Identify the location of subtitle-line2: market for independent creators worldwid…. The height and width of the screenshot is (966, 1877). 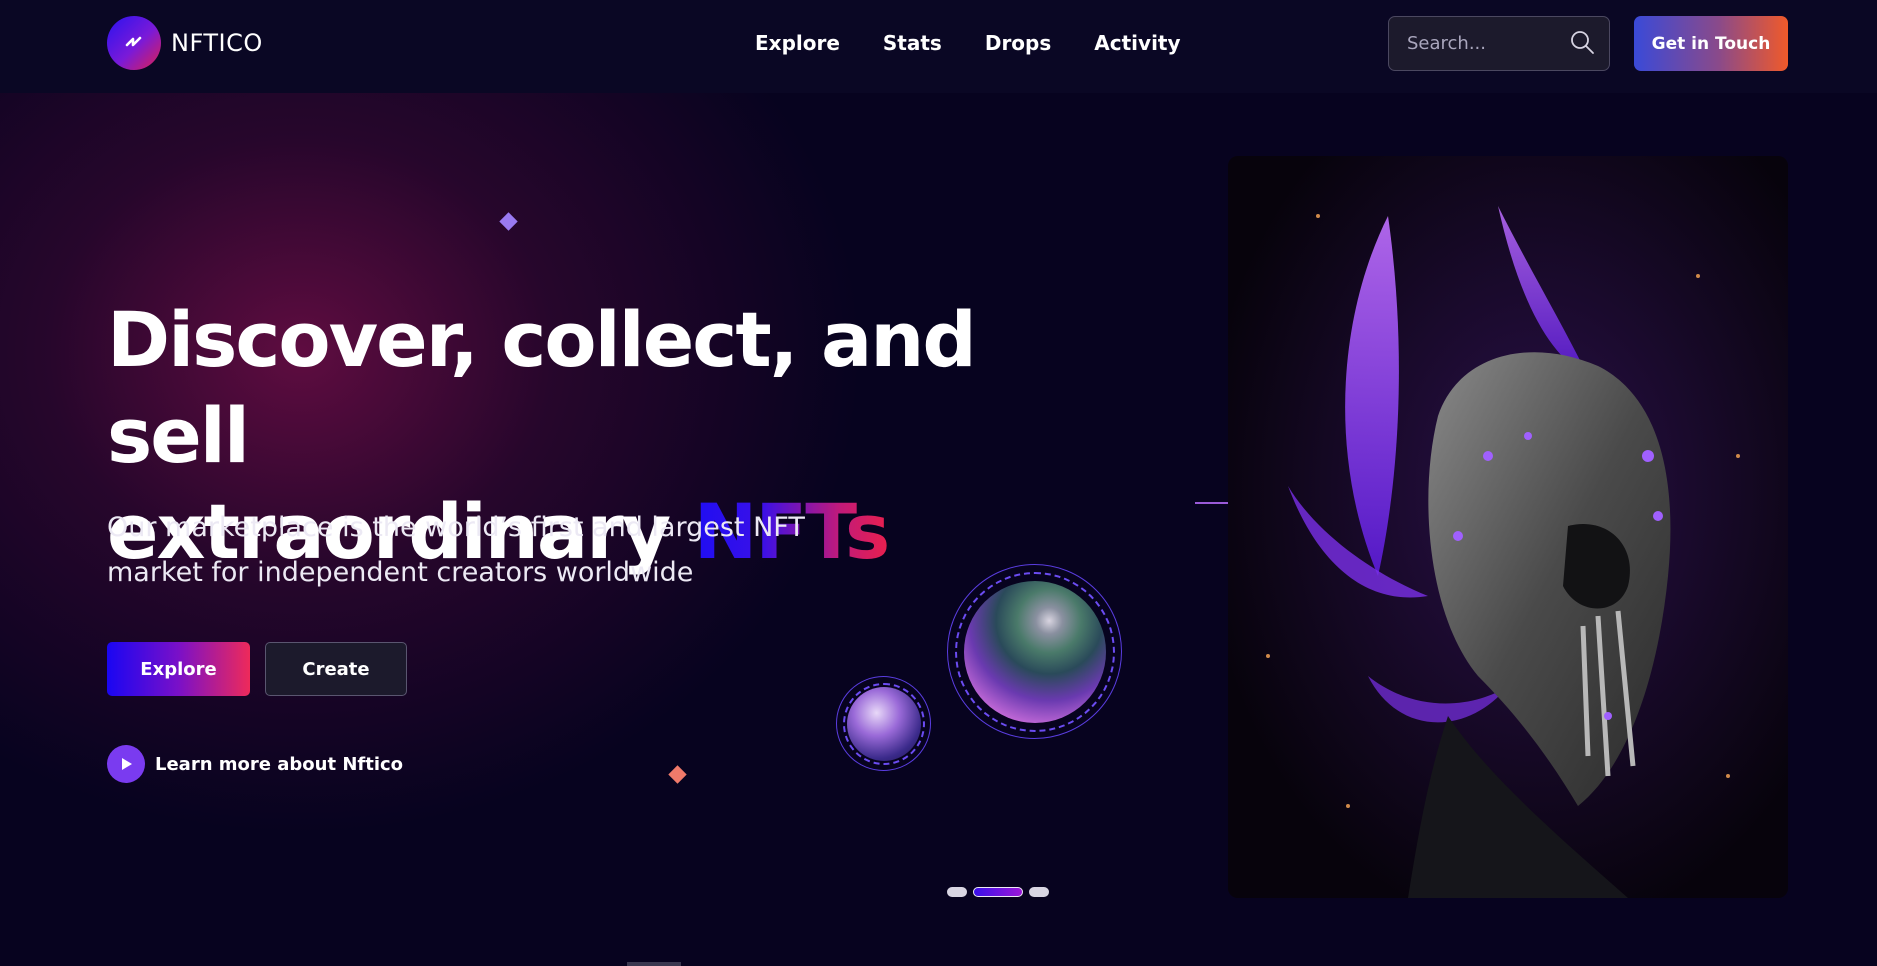
(400, 572).